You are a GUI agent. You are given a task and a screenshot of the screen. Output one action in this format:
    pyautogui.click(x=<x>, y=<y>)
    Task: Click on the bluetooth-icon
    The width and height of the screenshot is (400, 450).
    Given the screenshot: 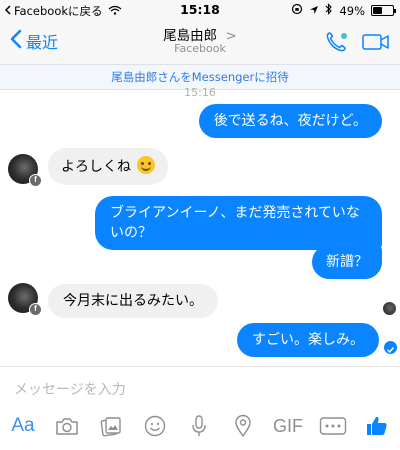 What is the action you would take?
    pyautogui.click(x=329, y=10)
    